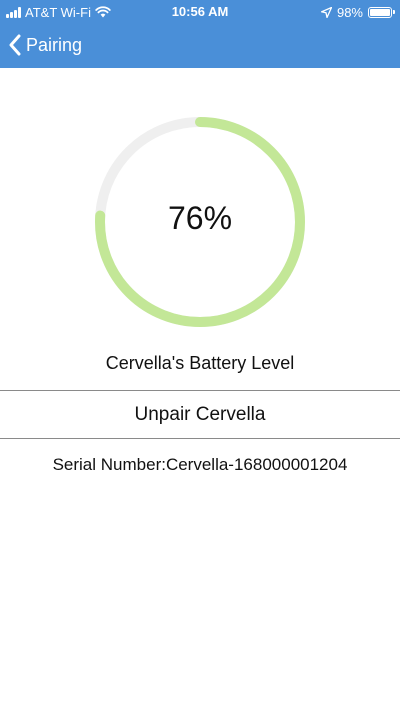 This screenshot has height=711, width=400. What do you see at coordinates (200, 34) in the screenshot?
I see `header: AT&T Wi-Fi 10:56 AM 98% Pairing` at bounding box center [200, 34].